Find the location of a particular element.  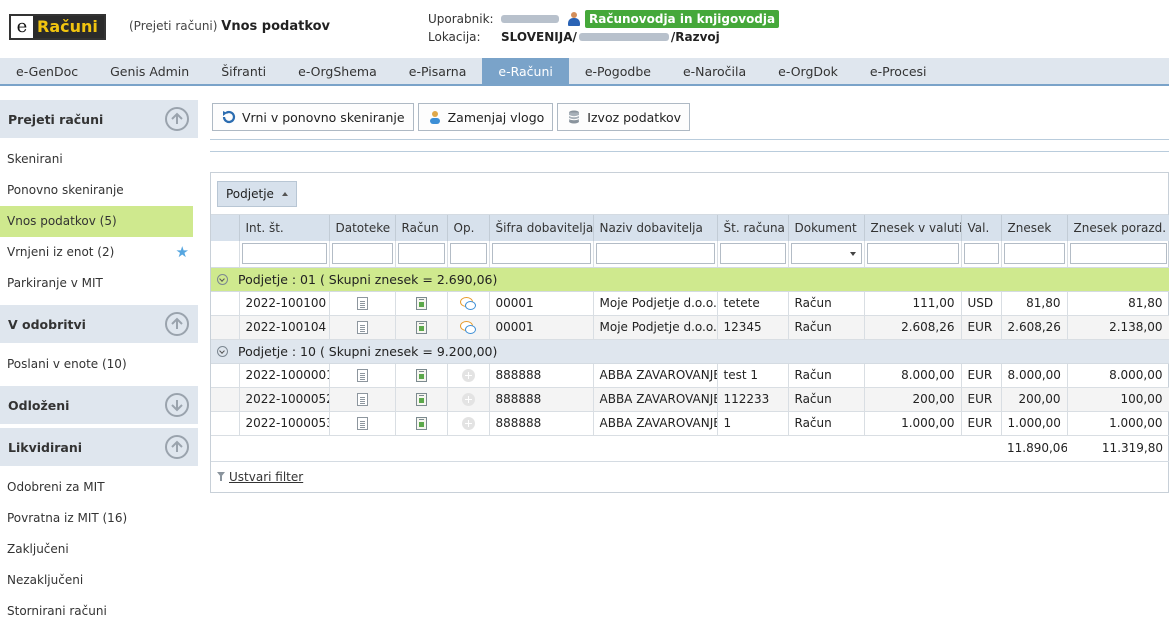

sidebar-item-skenirani: Skenirani is located at coordinates (96, 159).